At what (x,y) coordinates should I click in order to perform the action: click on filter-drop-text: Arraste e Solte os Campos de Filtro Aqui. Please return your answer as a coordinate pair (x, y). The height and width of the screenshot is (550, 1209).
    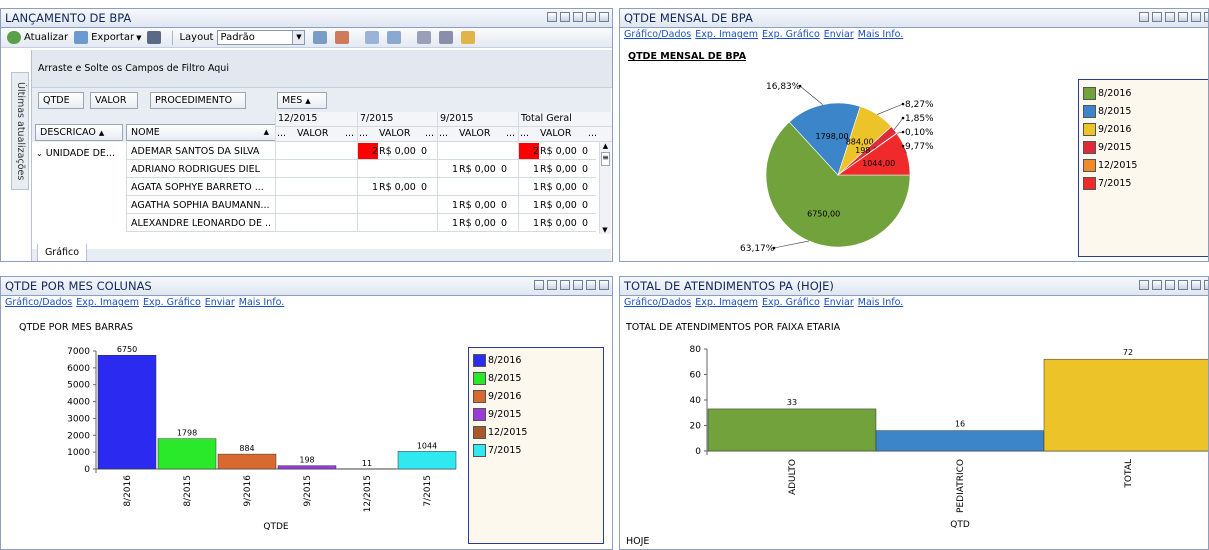
    Looking at the image, I should click on (133, 68).